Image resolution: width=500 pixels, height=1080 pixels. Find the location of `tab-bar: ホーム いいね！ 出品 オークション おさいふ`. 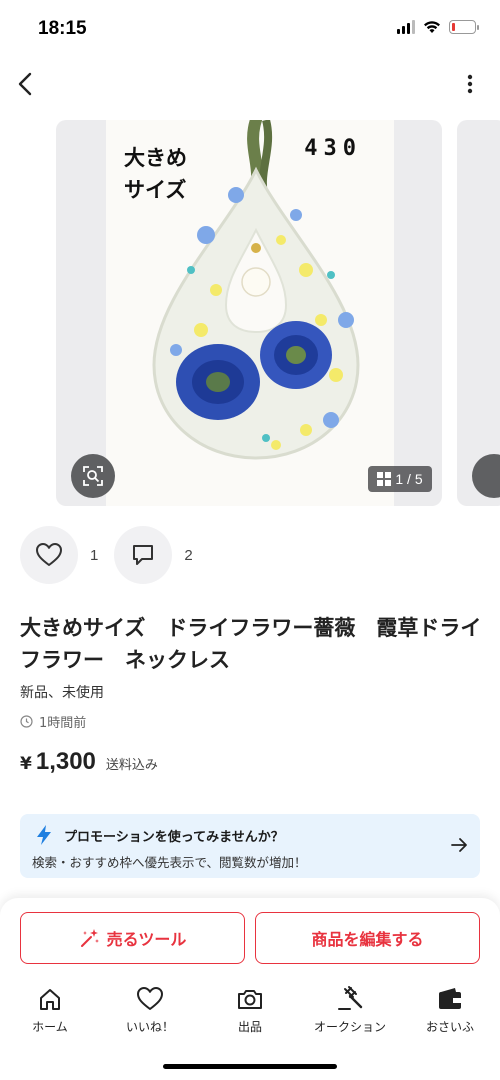

tab-bar: ホーム いいね！ 出品 オークション おさいふ is located at coordinates (250, 1009).